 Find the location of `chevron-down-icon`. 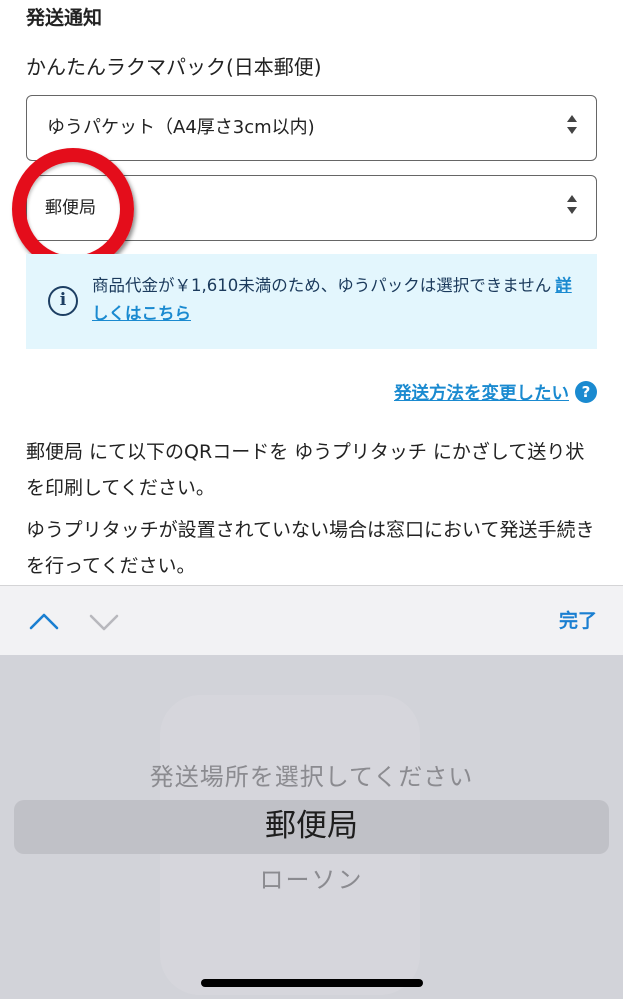

chevron-down-icon is located at coordinates (104, 622).